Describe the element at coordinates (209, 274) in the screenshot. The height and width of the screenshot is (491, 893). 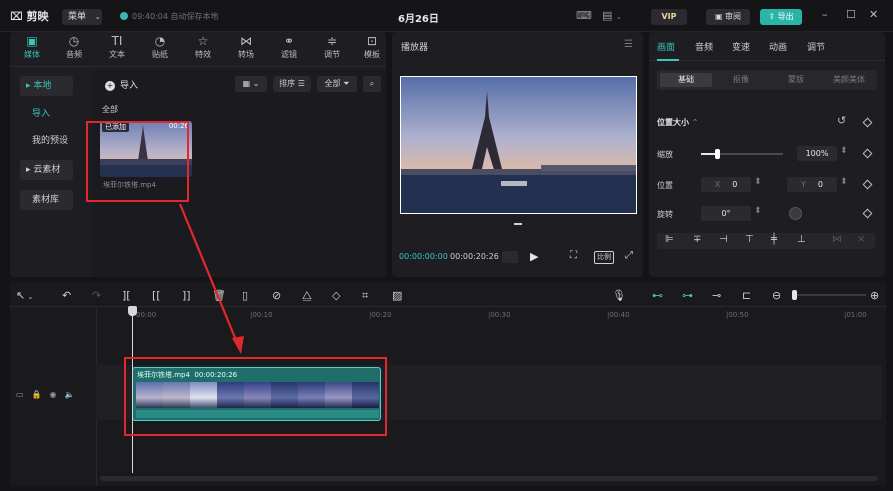
I see `arrow-line` at that location.